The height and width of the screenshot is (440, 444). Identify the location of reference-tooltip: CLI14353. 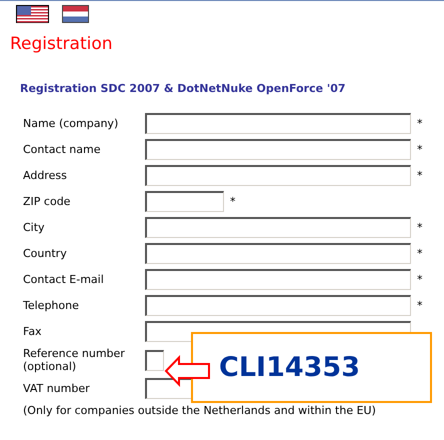
(311, 367).